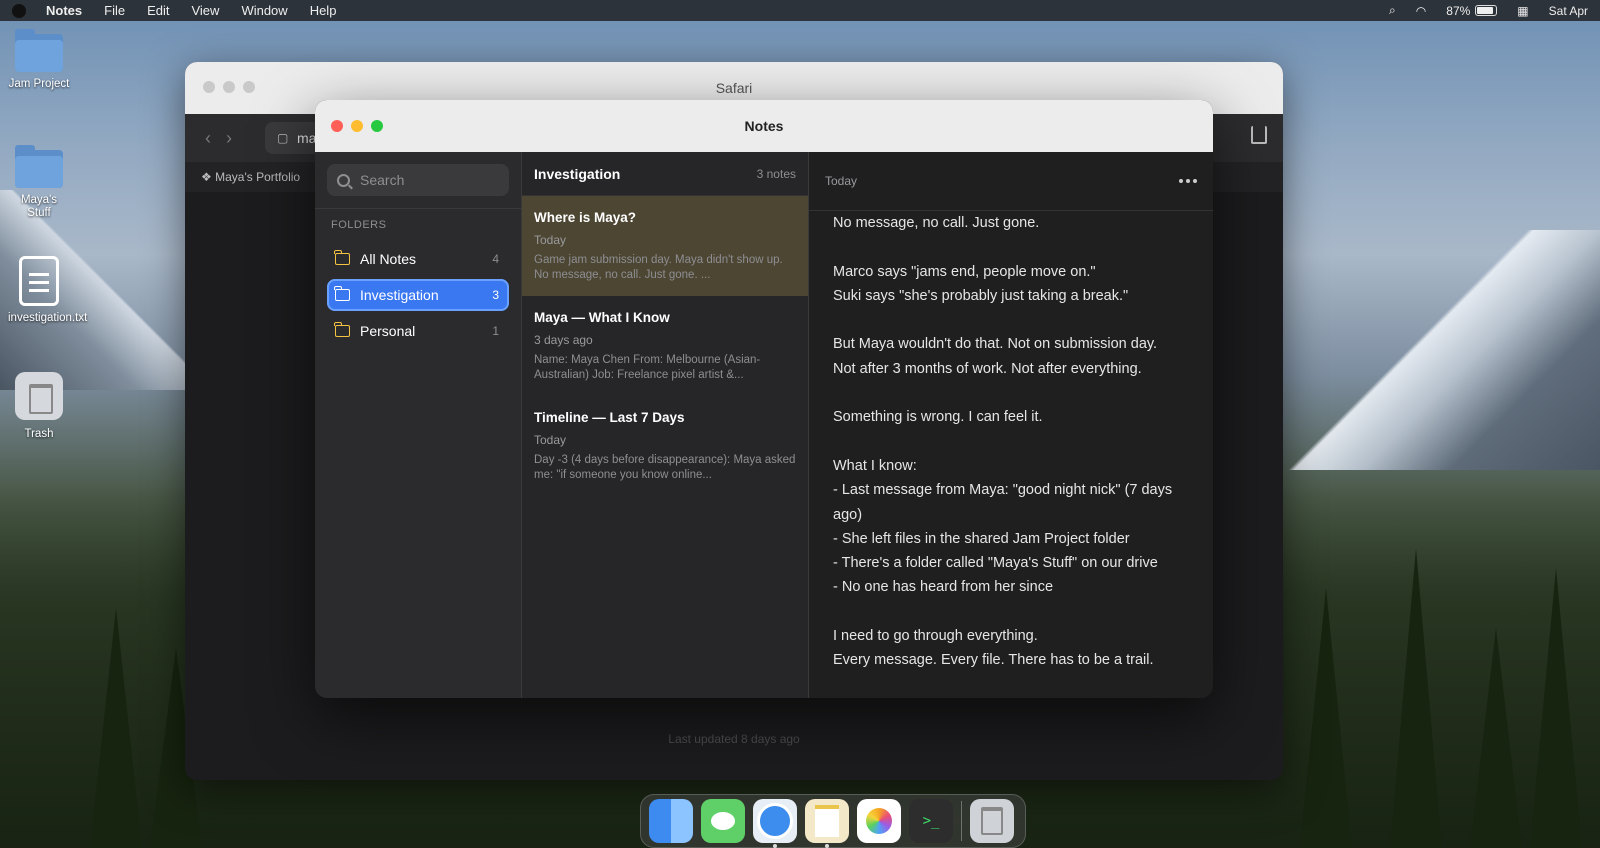 The image size is (1600, 848). I want to click on note-list-header: Investigation 3 notes, so click(665, 174).